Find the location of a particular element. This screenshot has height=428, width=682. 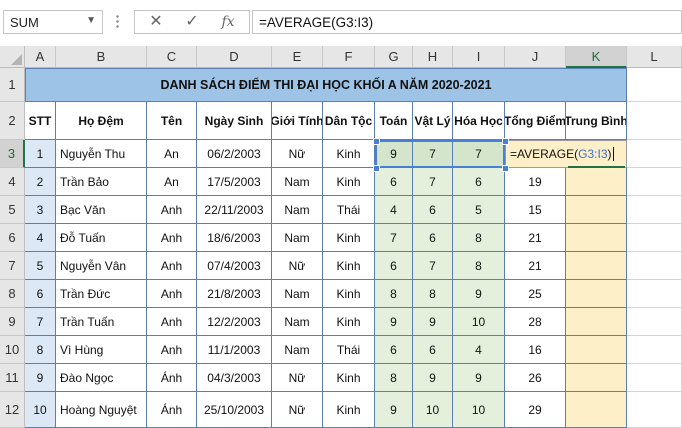

table-cell: Vì Hùng is located at coordinates (101, 350).